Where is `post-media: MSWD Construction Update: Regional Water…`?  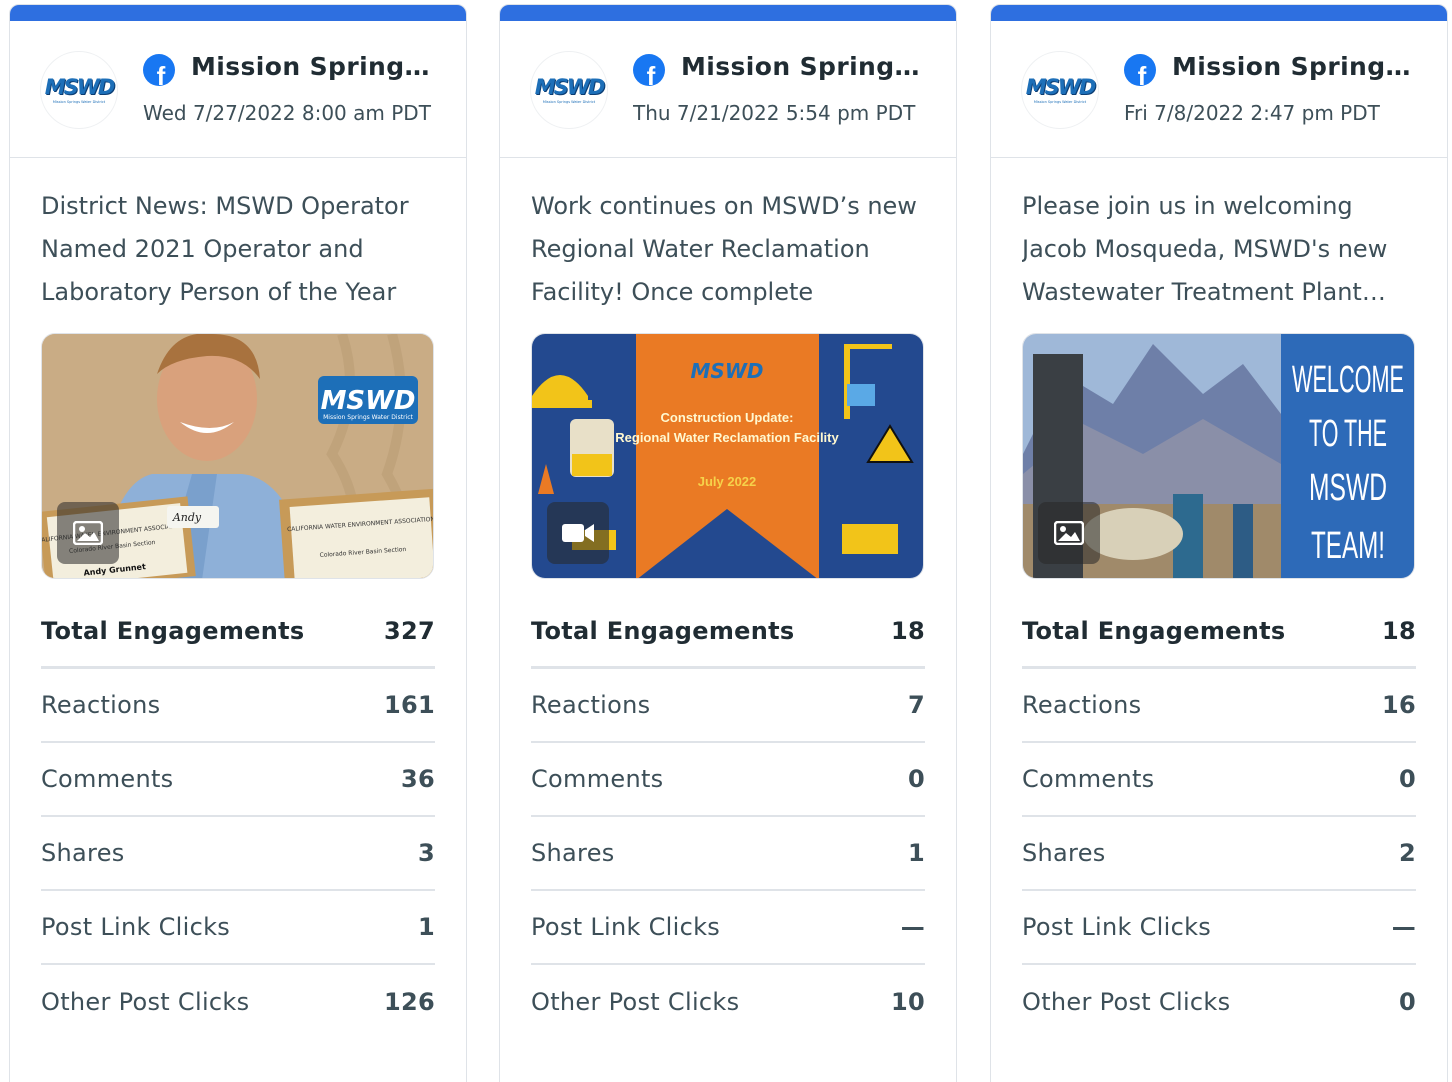
post-media: MSWD Construction Update: Regional Water… is located at coordinates (727, 456).